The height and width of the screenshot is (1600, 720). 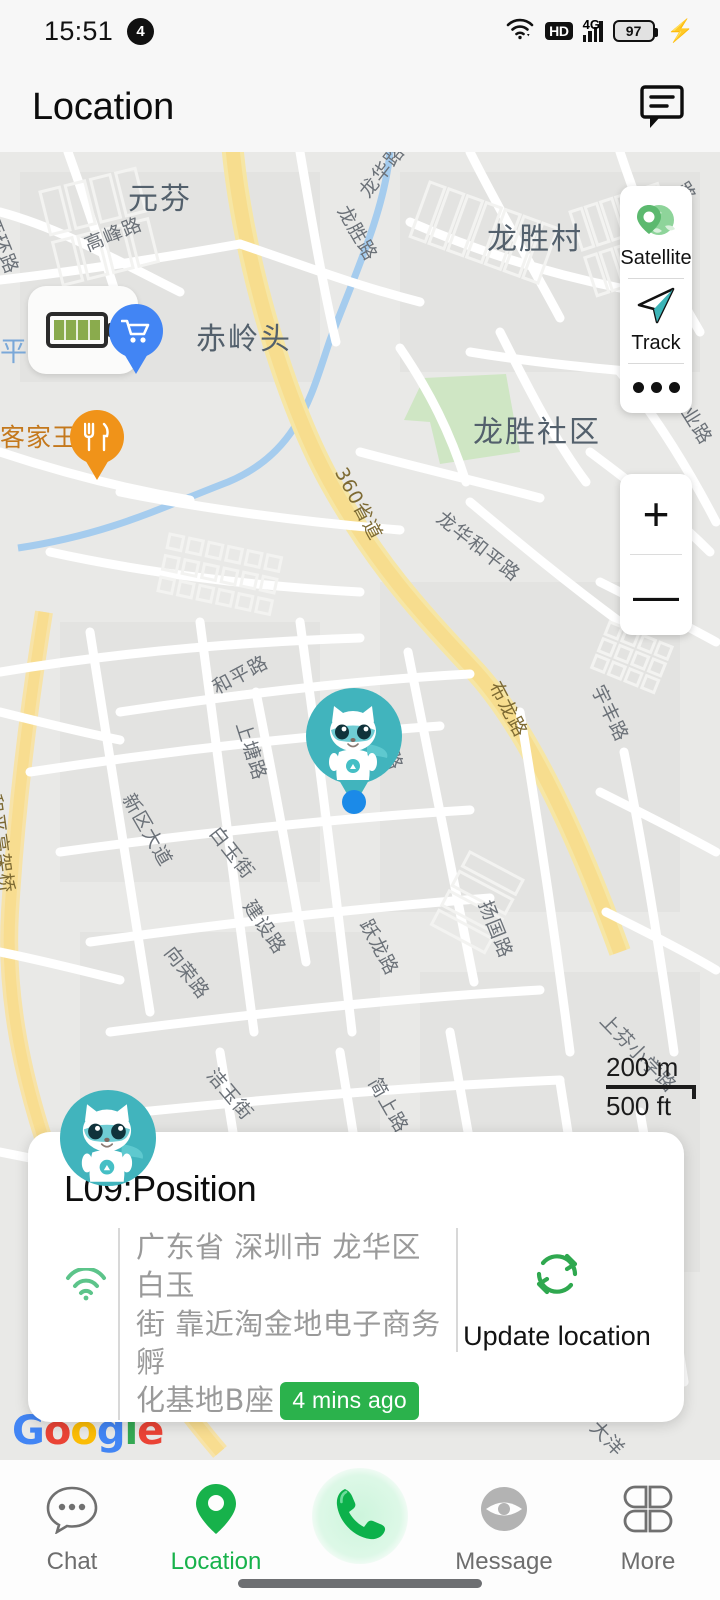 I want to click on nav-label-more: More, so click(x=648, y=1561).